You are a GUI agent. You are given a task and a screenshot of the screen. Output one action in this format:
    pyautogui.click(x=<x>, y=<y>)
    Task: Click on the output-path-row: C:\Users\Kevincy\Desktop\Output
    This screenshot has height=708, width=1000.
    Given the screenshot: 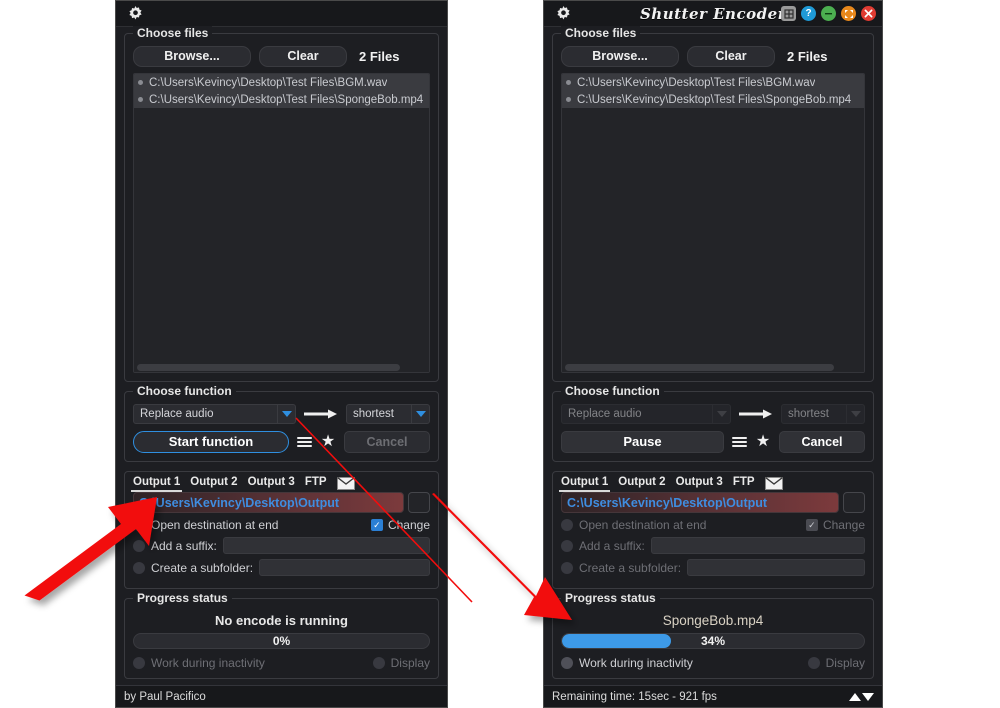 What is the action you would take?
    pyautogui.click(x=713, y=502)
    